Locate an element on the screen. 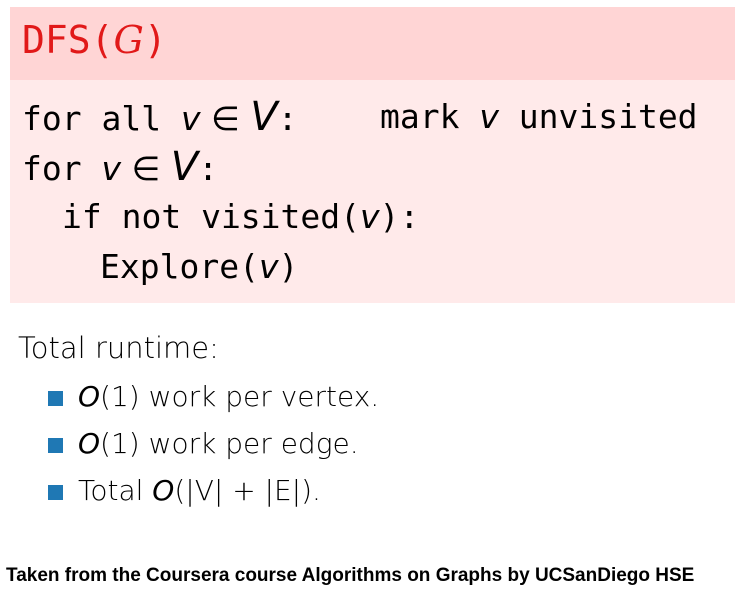 The width and height of the screenshot is (735, 611). code-line-1: for all v ∈ V: is located at coordinates (159, 118).